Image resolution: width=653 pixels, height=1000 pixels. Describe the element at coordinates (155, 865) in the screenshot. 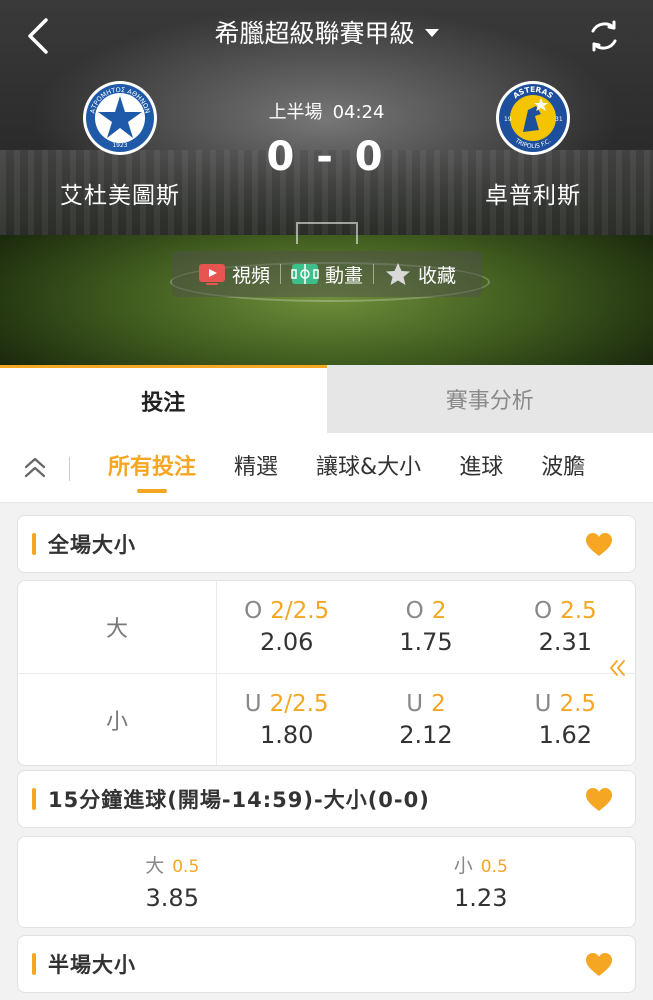

I see `odds-side: 大` at that location.